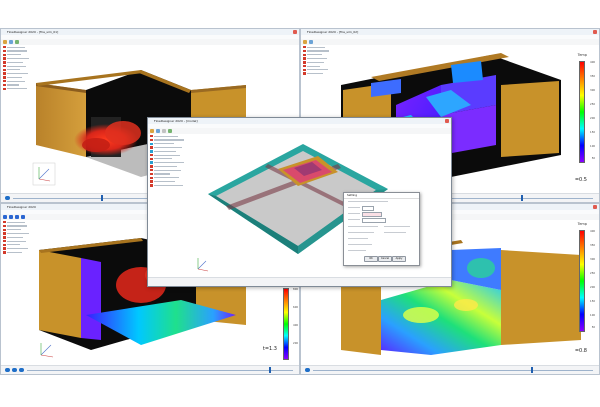 The height and width of the screenshot is (407, 600). What do you see at coordinates (295, 307) in the screenshot?
I see `colorbar-tick: 600` at bounding box center [295, 307].